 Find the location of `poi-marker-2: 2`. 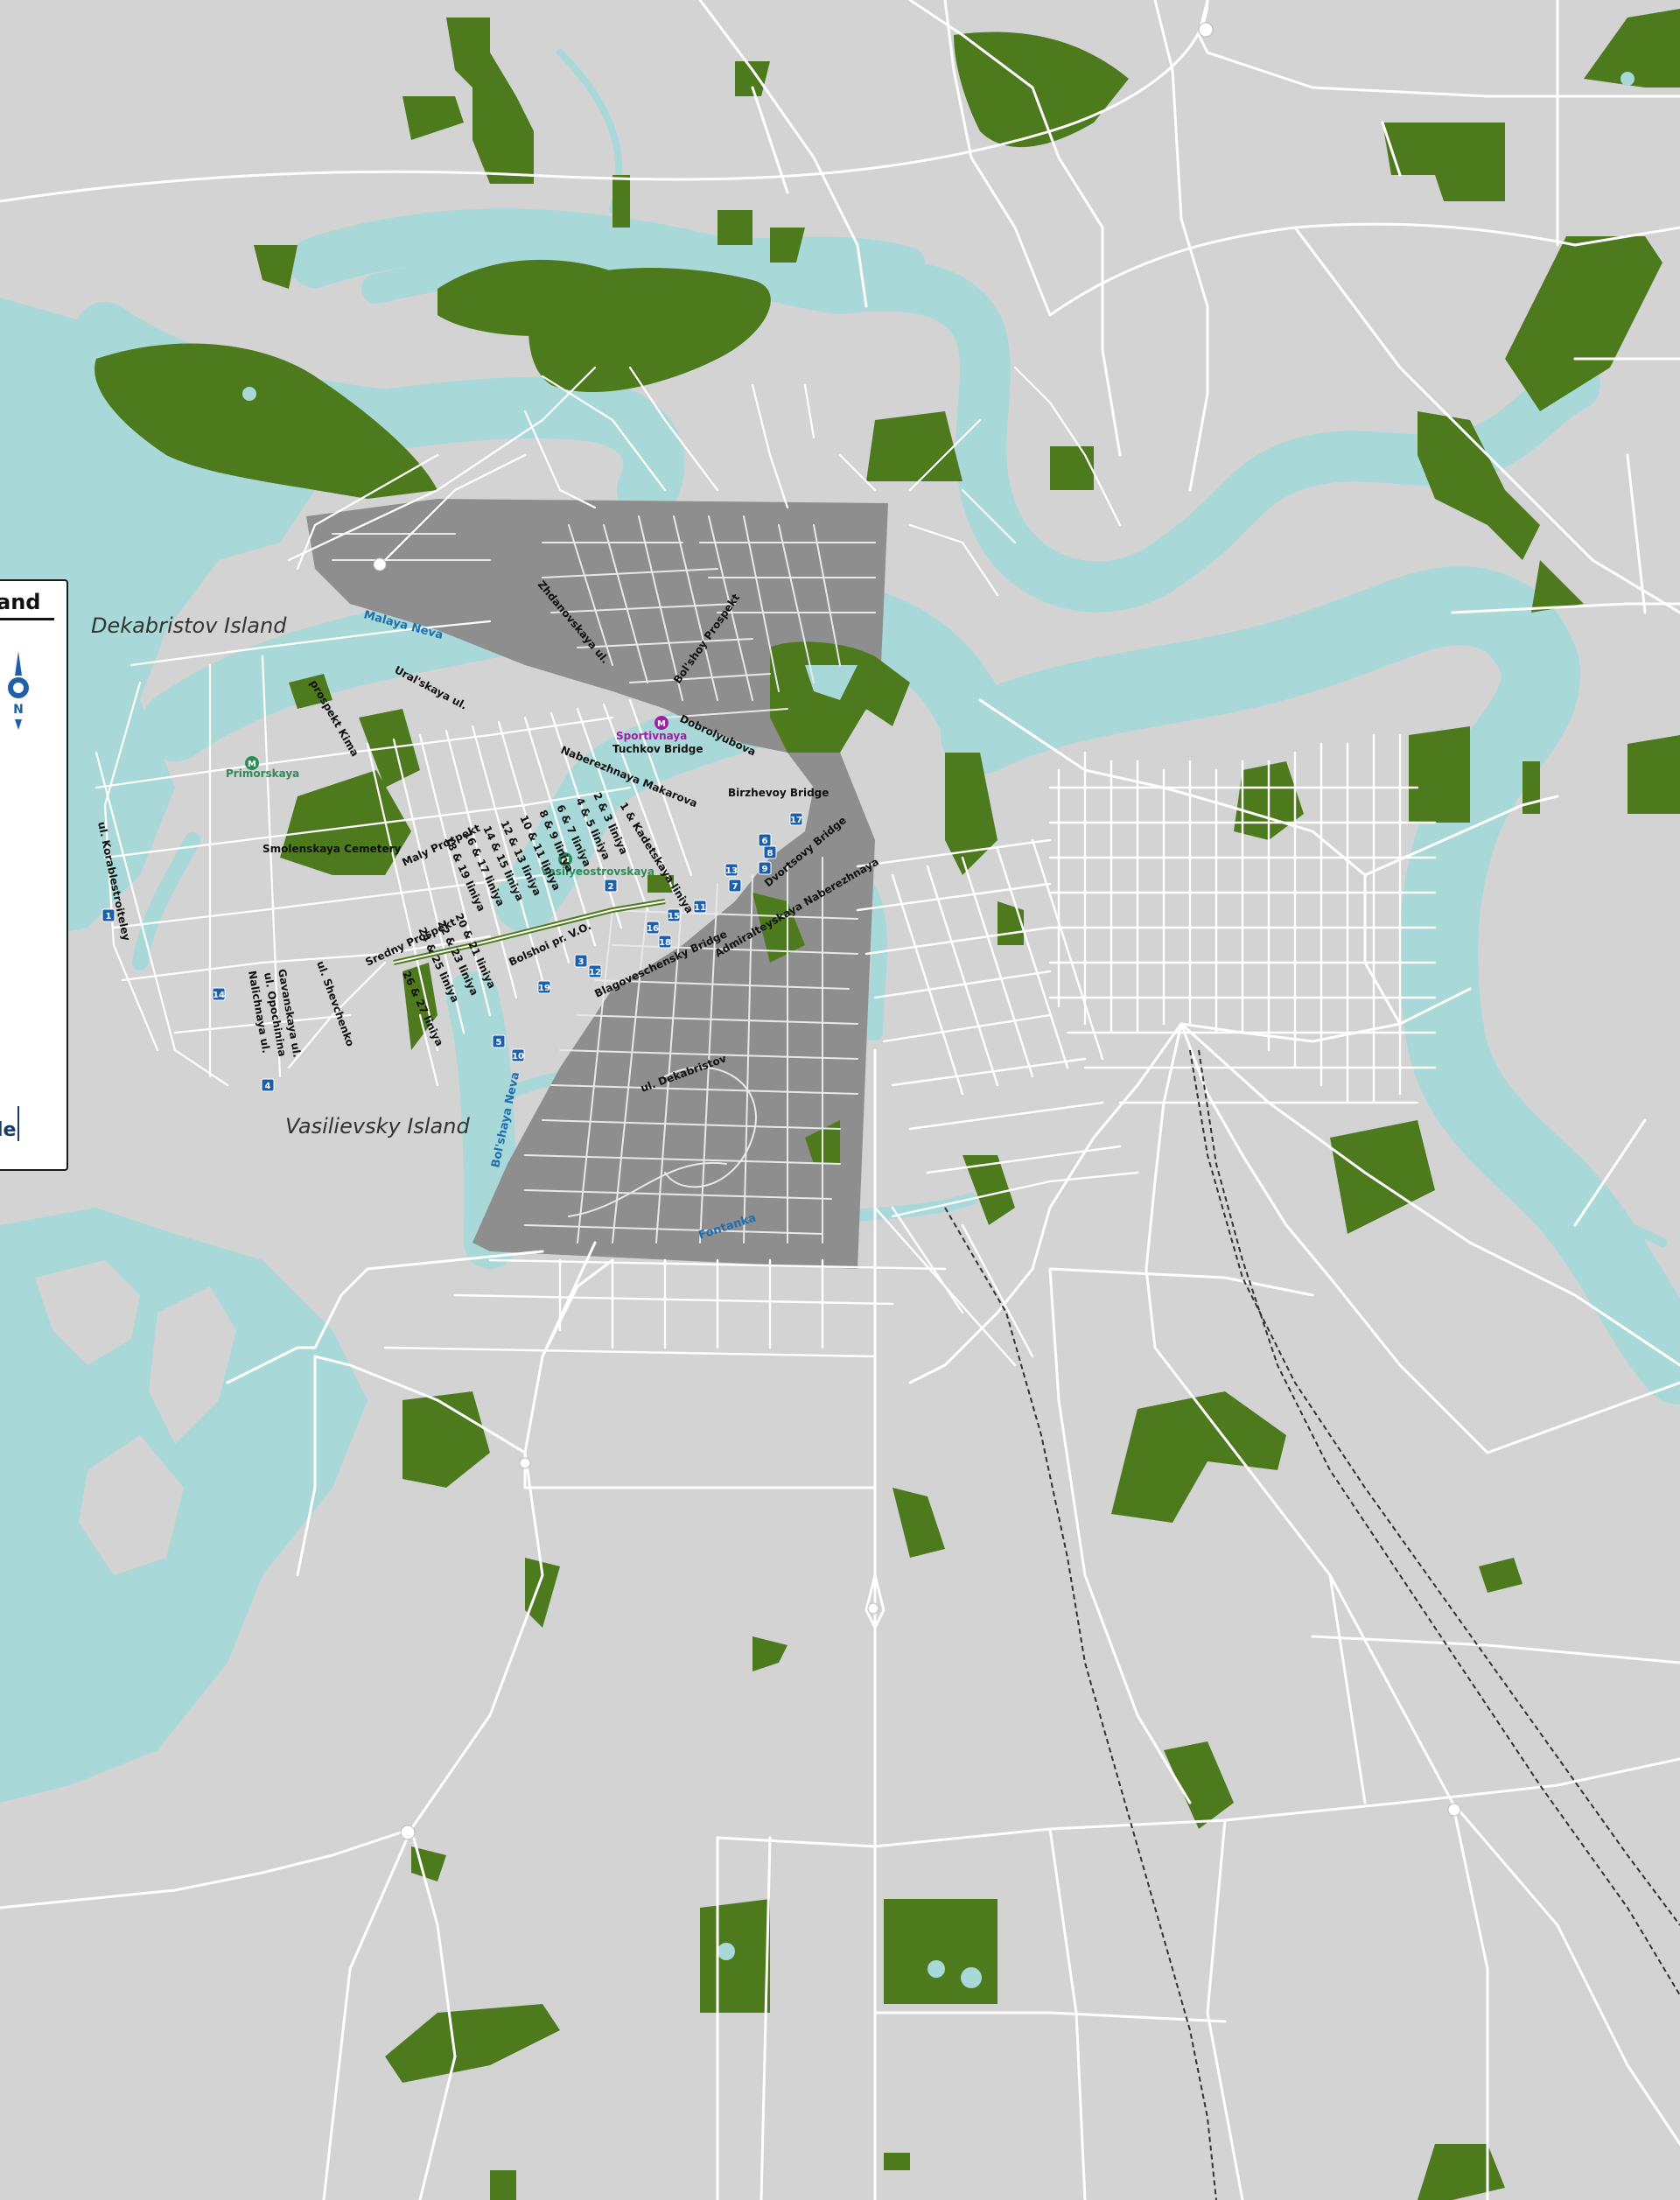

poi-marker-2: 2 is located at coordinates (611, 886).